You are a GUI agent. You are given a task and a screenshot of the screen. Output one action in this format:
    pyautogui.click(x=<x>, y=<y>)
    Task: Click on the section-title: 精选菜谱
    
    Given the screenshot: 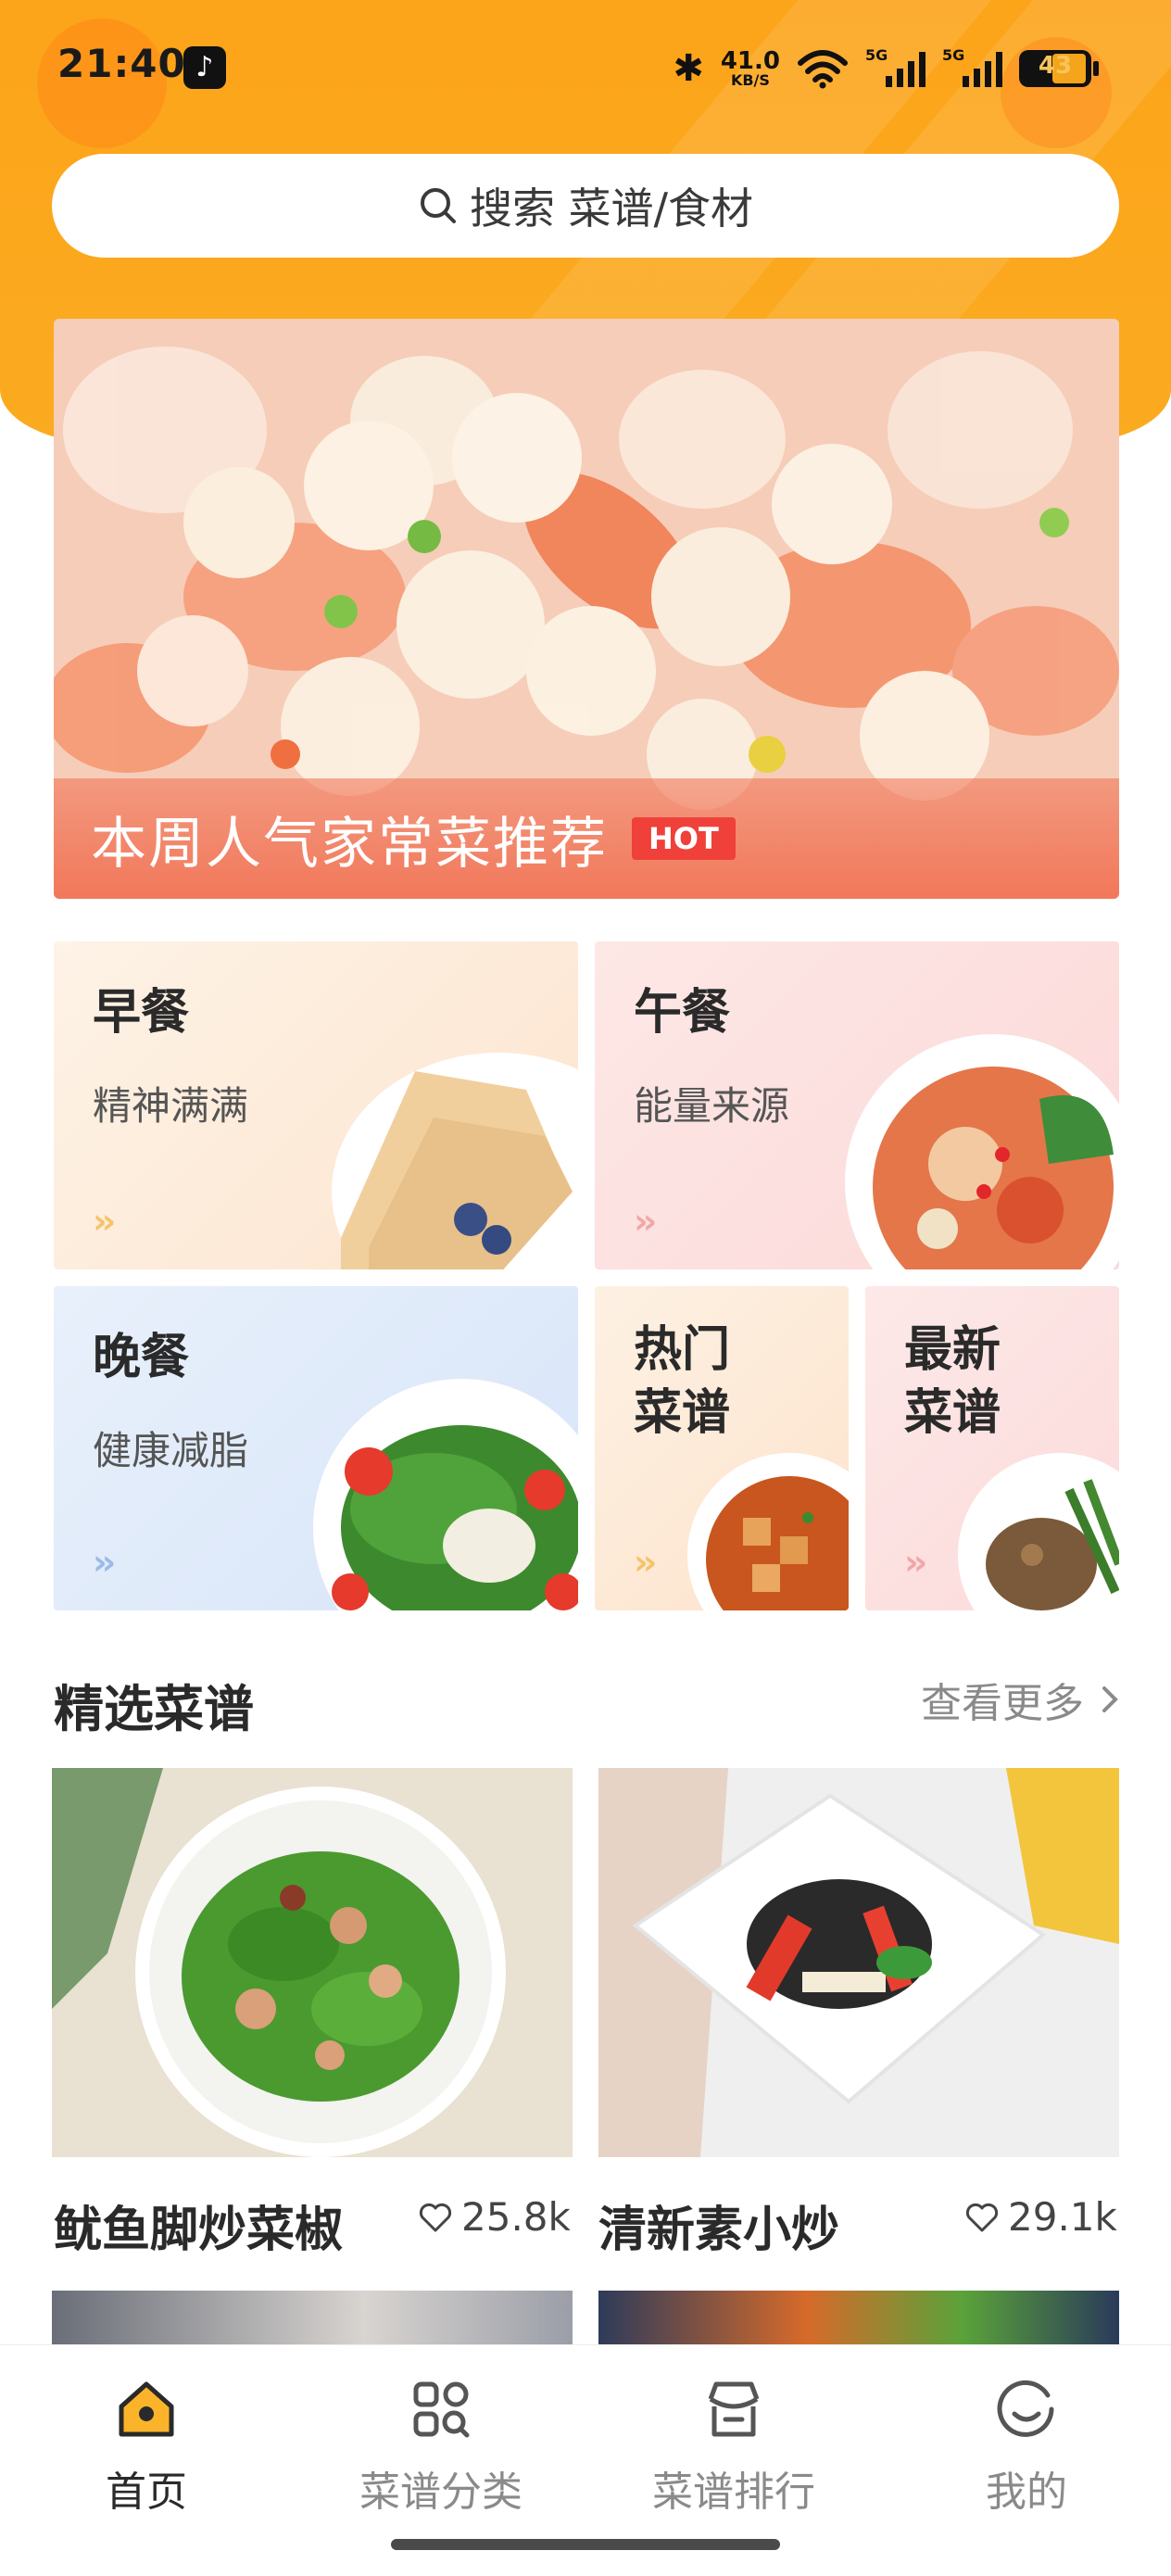 What is the action you would take?
    pyautogui.click(x=154, y=1704)
    